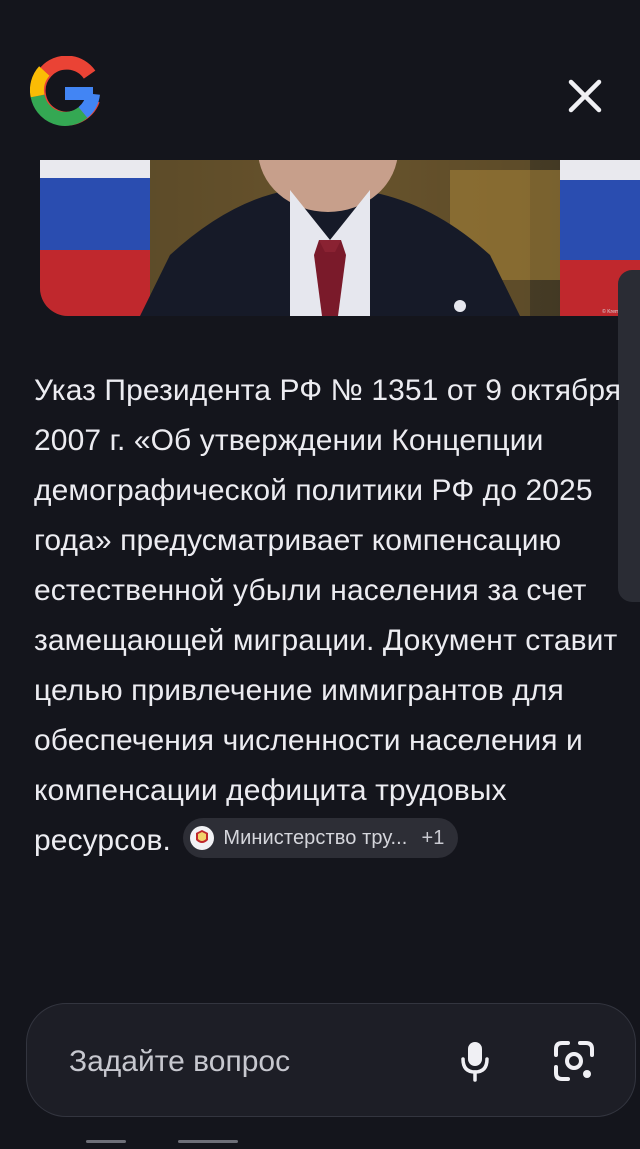  I want to click on microphone-icon, so click(475, 1062).